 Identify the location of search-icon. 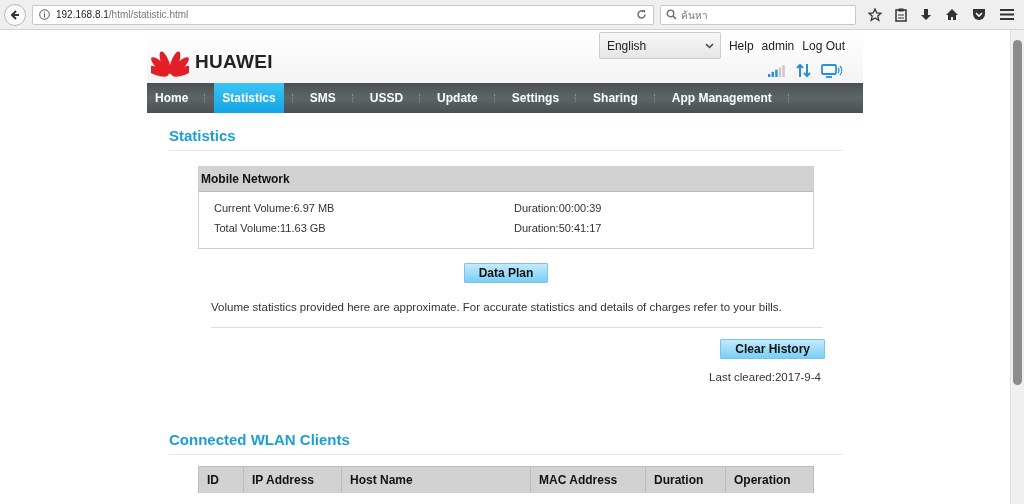
(671, 14).